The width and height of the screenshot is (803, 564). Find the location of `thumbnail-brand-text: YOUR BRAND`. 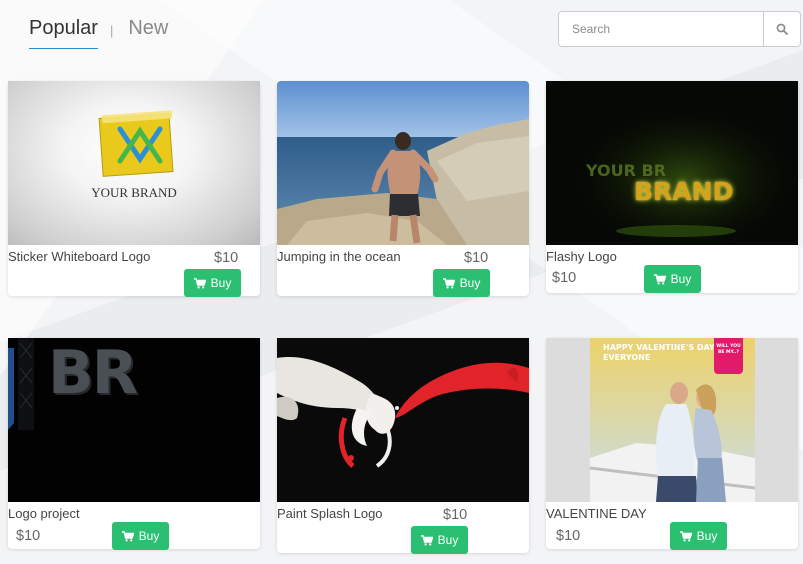

thumbnail-brand-text: YOUR BRAND is located at coordinates (134, 192).